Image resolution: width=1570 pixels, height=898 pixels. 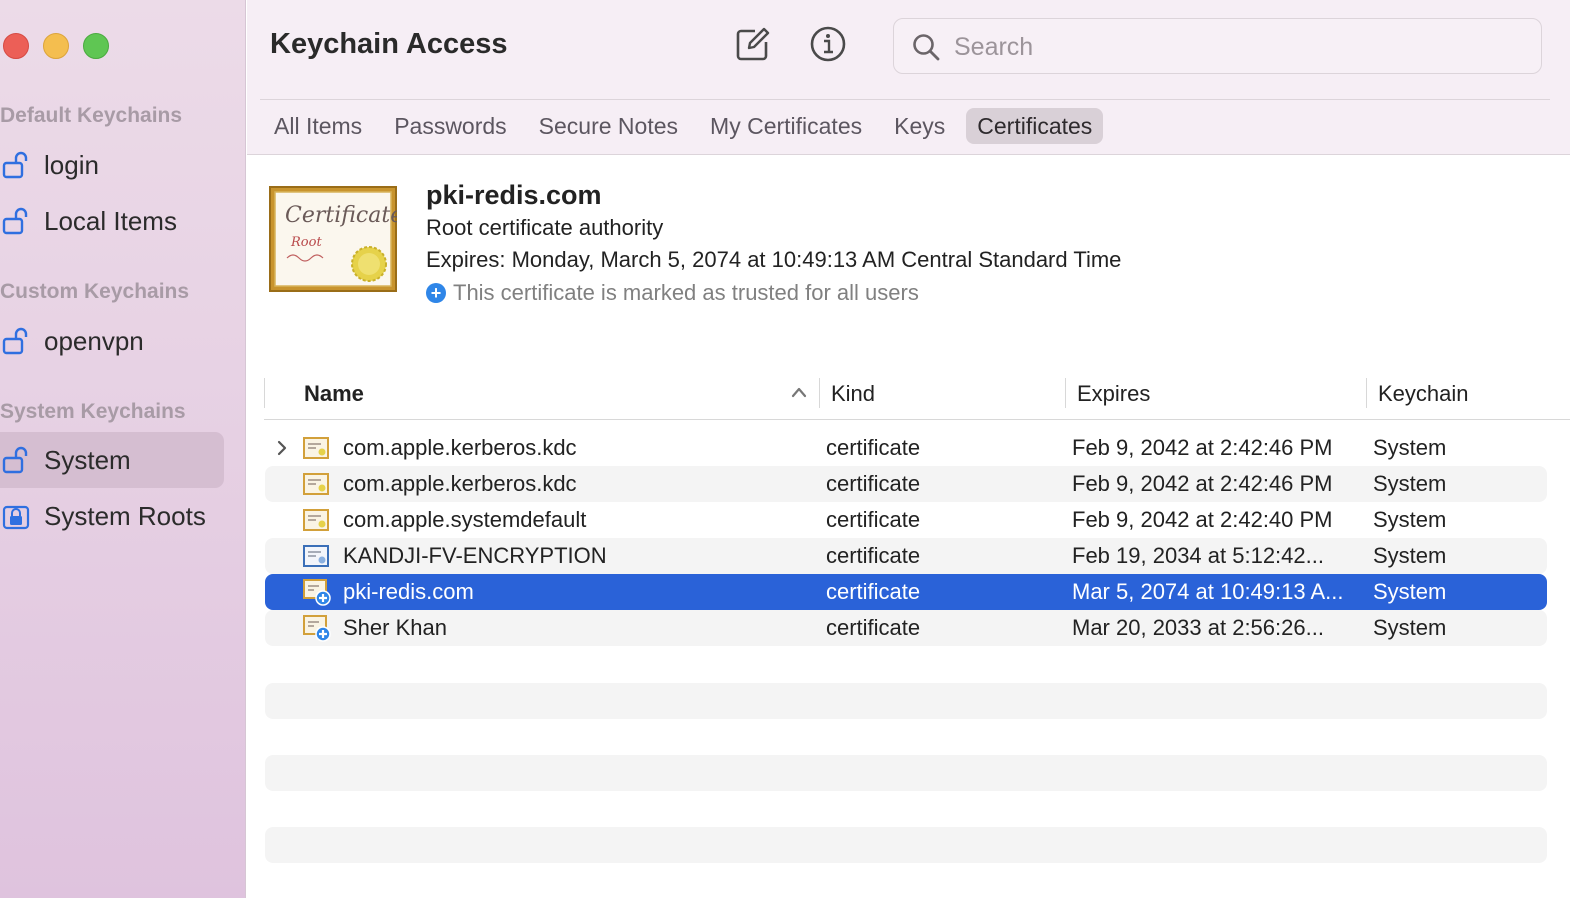 What do you see at coordinates (96, 46) in the screenshot?
I see `zoom-window-button` at bounding box center [96, 46].